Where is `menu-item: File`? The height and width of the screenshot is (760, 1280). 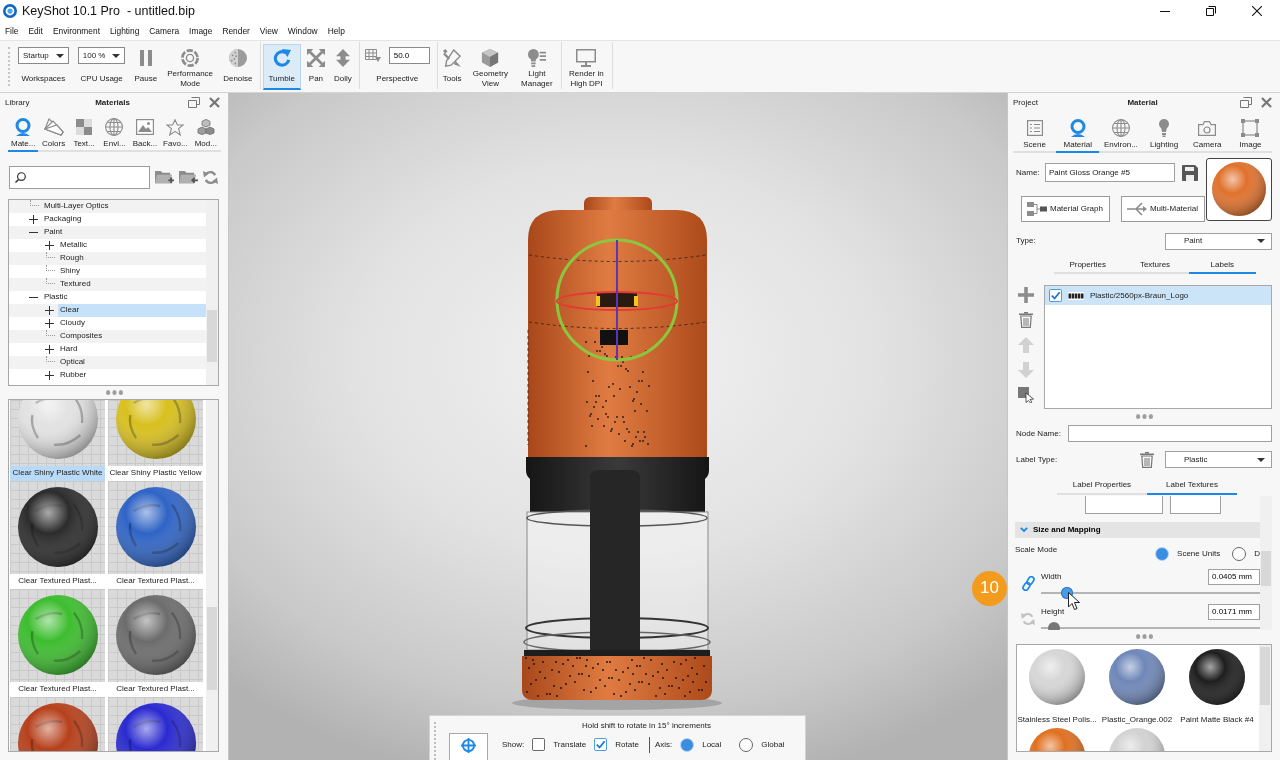
menu-item: File is located at coordinates (12, 31).